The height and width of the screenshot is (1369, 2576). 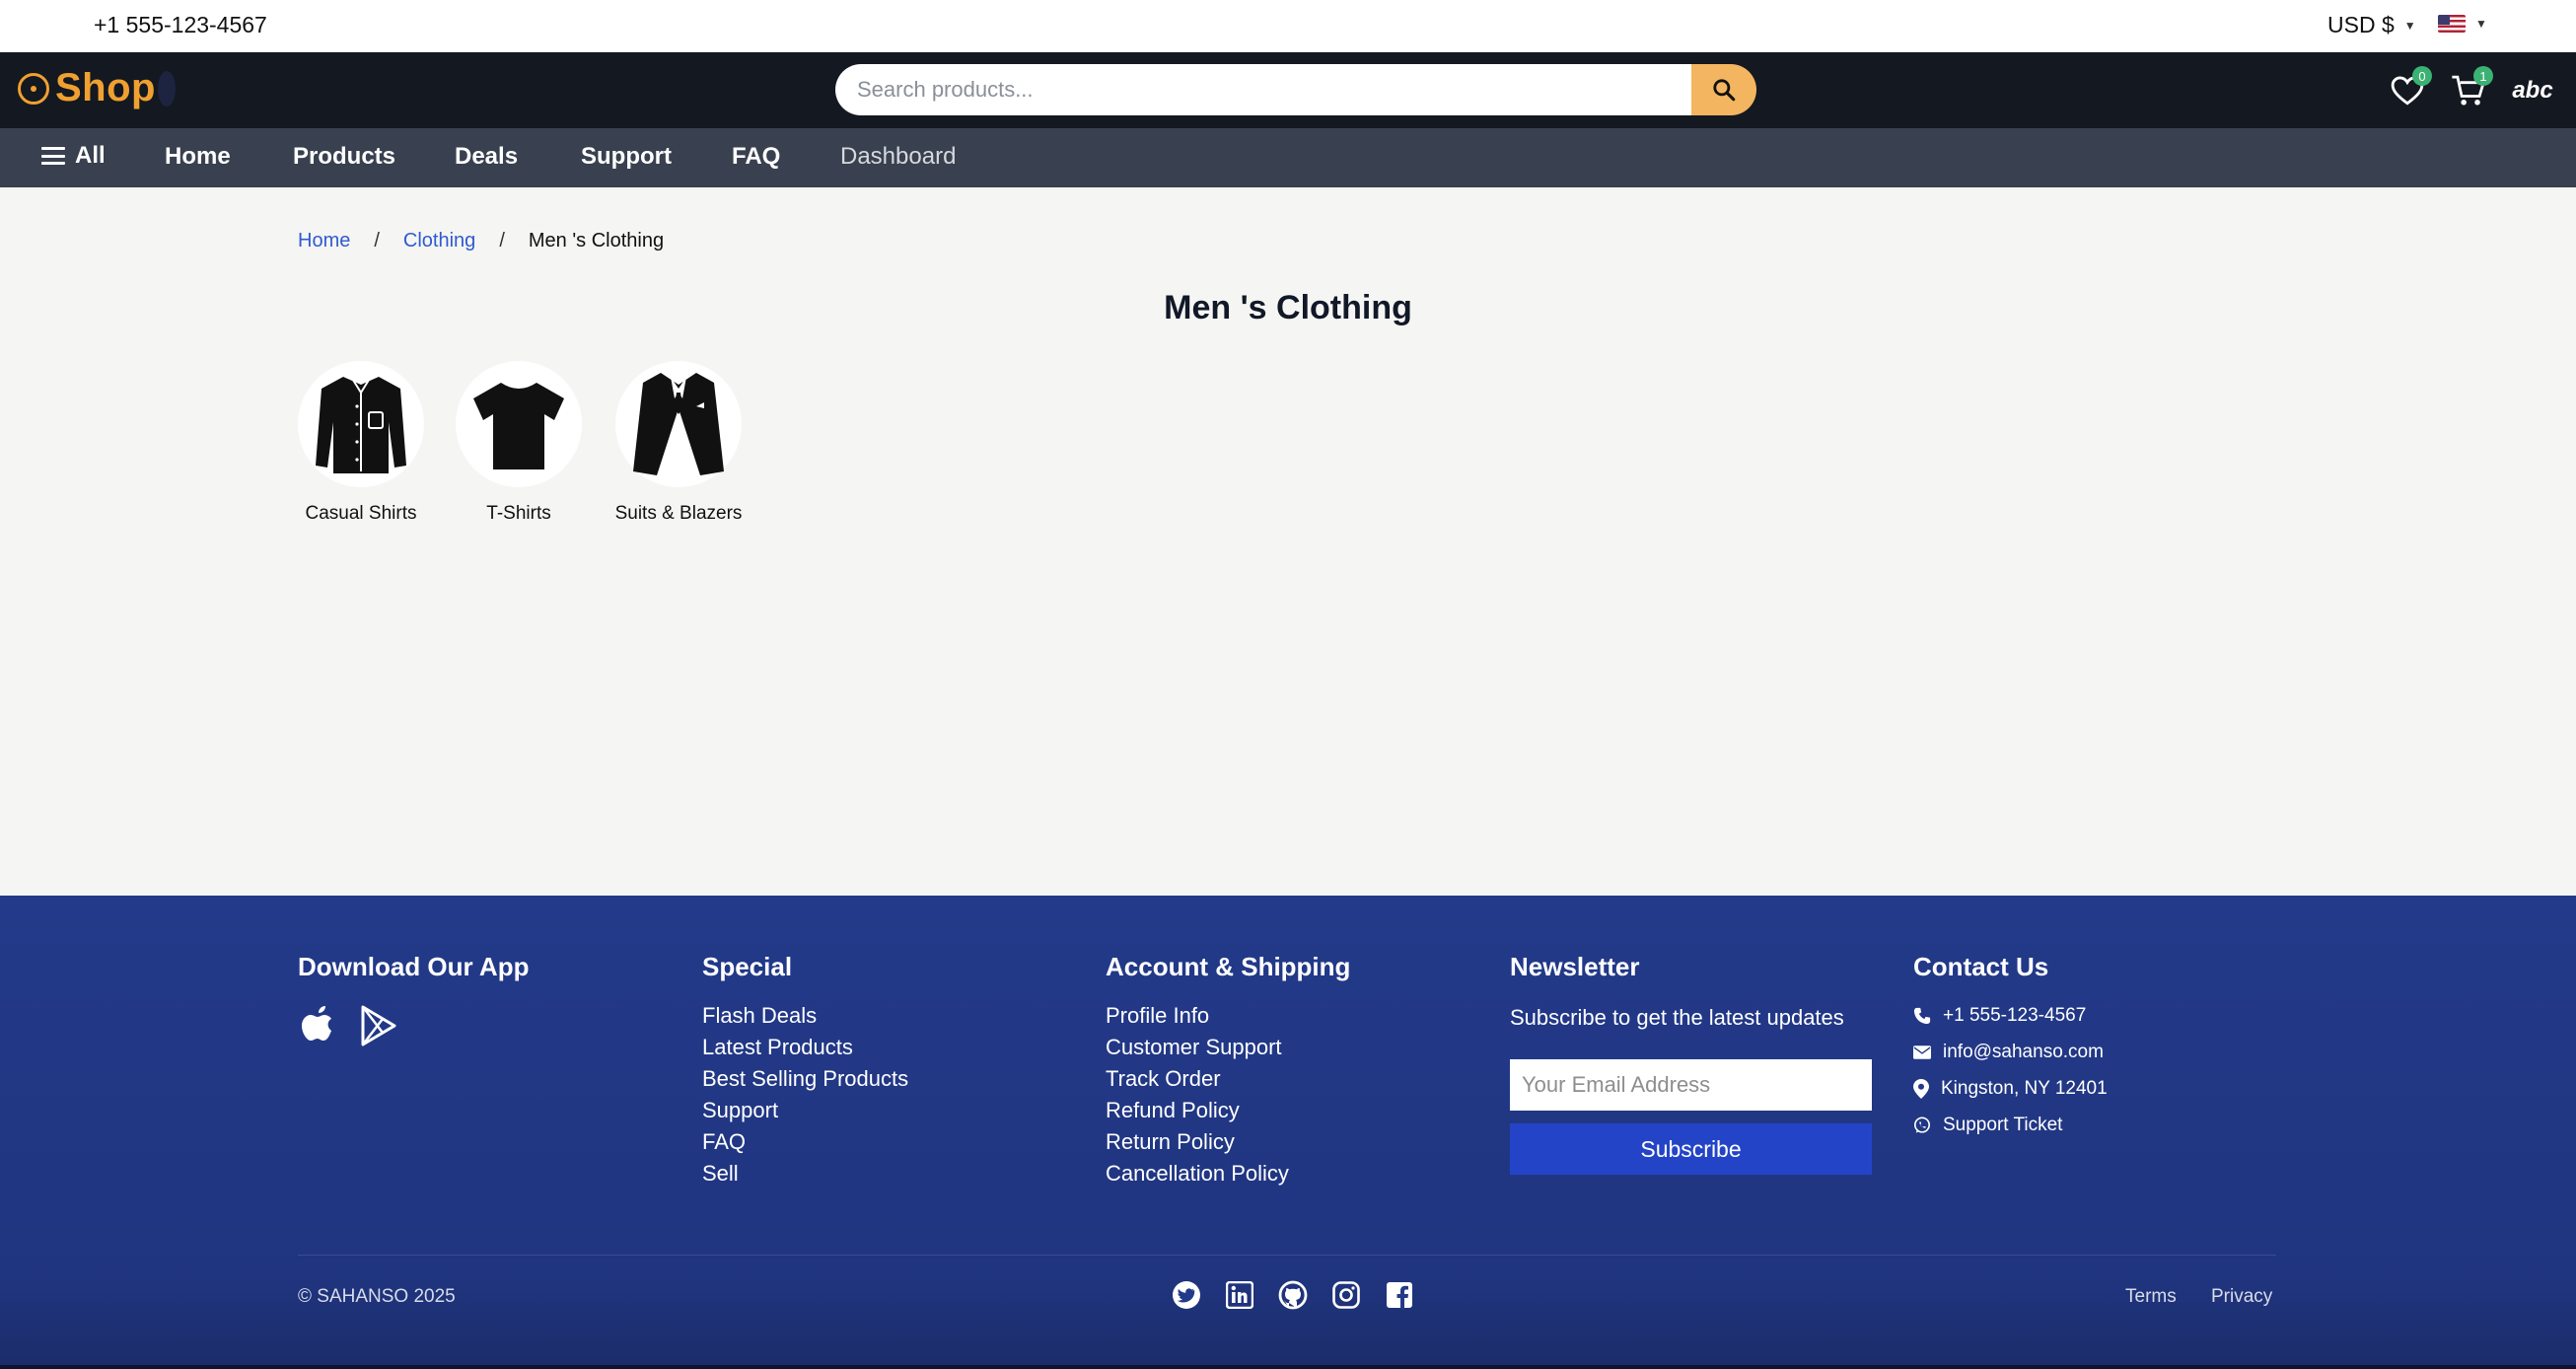 I want to click on currency-label: USD $, so click(x=2361, y=24).